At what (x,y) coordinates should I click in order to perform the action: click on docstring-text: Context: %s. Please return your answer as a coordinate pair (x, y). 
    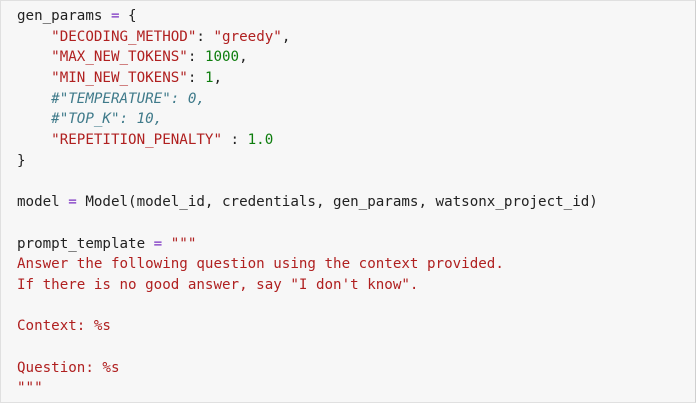
    Looking at the image, I should click on (64, 326).